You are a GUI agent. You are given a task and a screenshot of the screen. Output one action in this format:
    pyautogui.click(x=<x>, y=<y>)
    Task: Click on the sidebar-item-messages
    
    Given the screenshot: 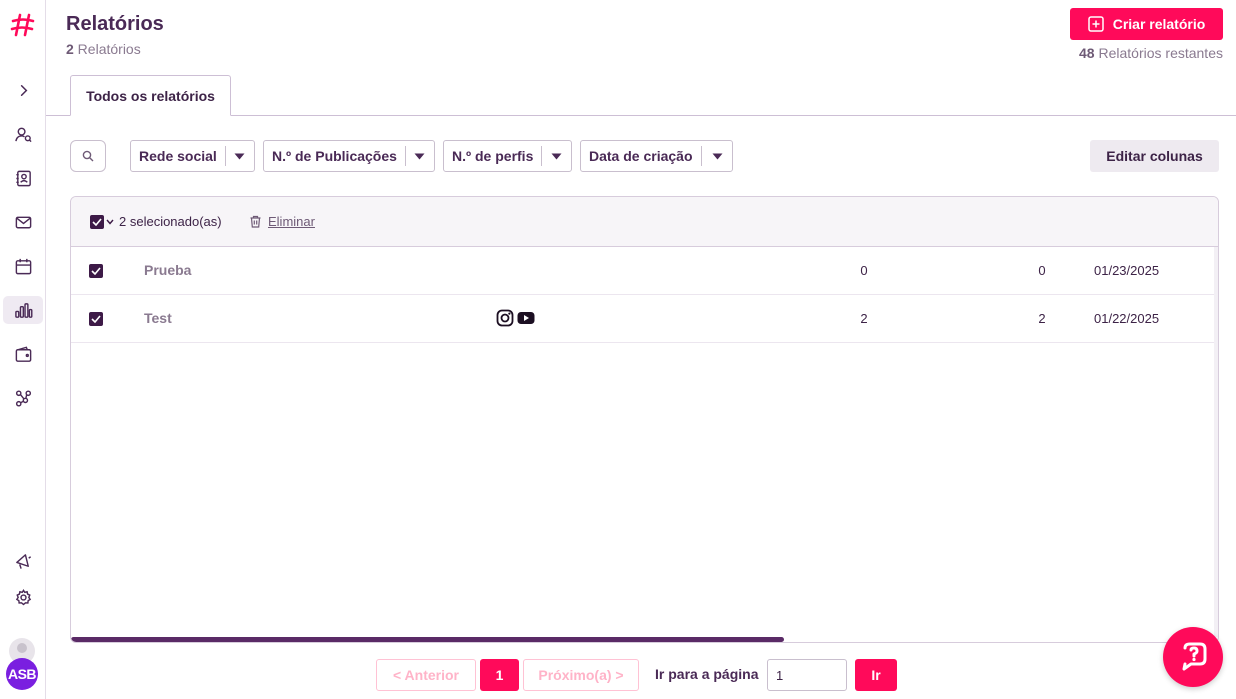 What is the action you would take?
    pyautogui.click(x=23, y=222)
    